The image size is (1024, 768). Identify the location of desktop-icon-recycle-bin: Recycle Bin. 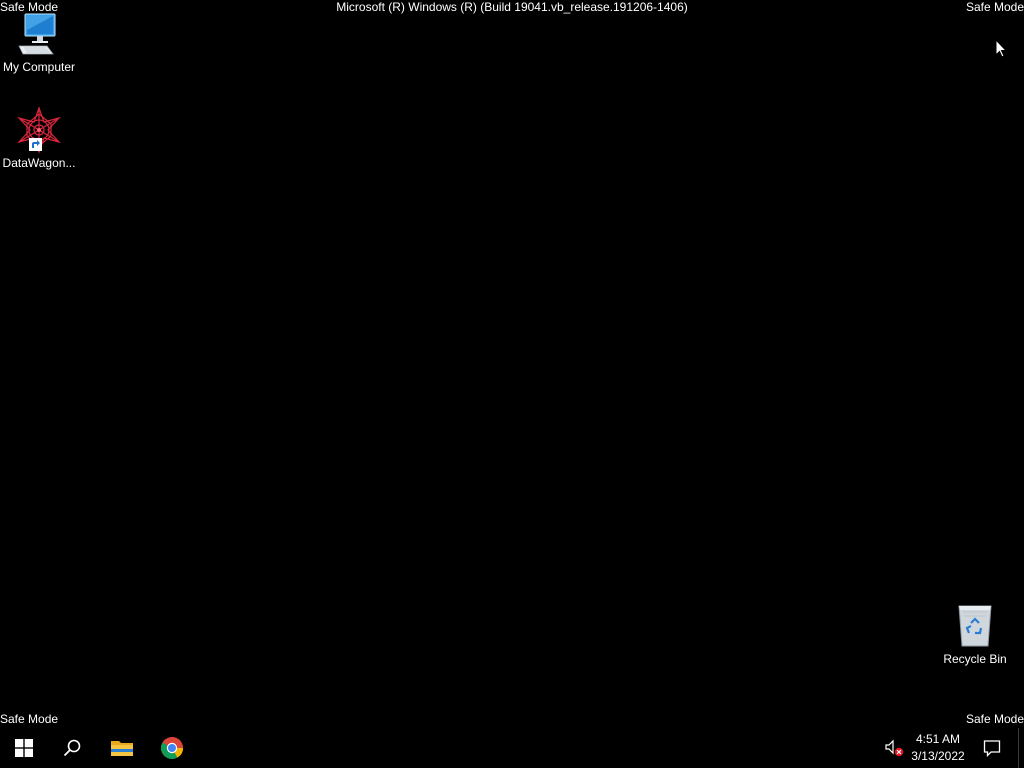
(975, 634).